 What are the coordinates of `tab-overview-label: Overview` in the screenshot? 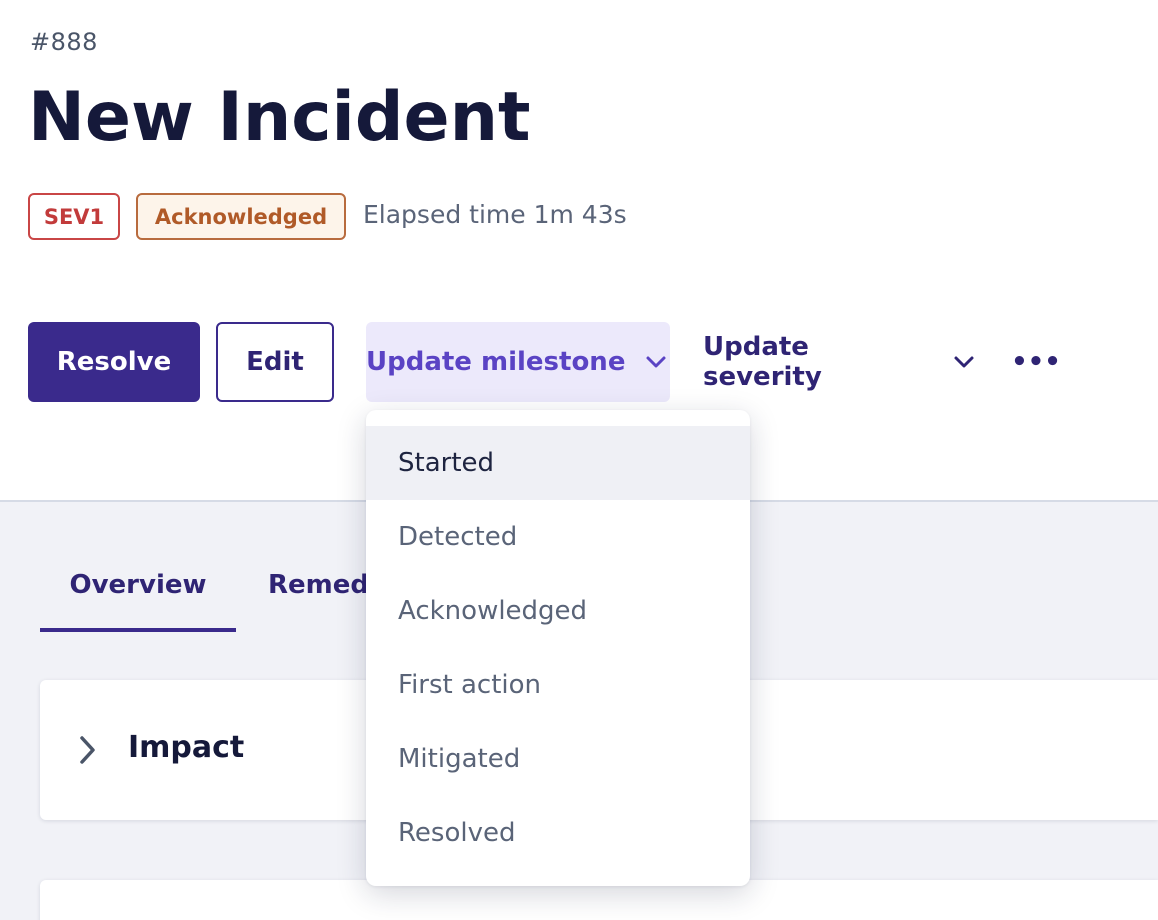 It's located at (138, 585).